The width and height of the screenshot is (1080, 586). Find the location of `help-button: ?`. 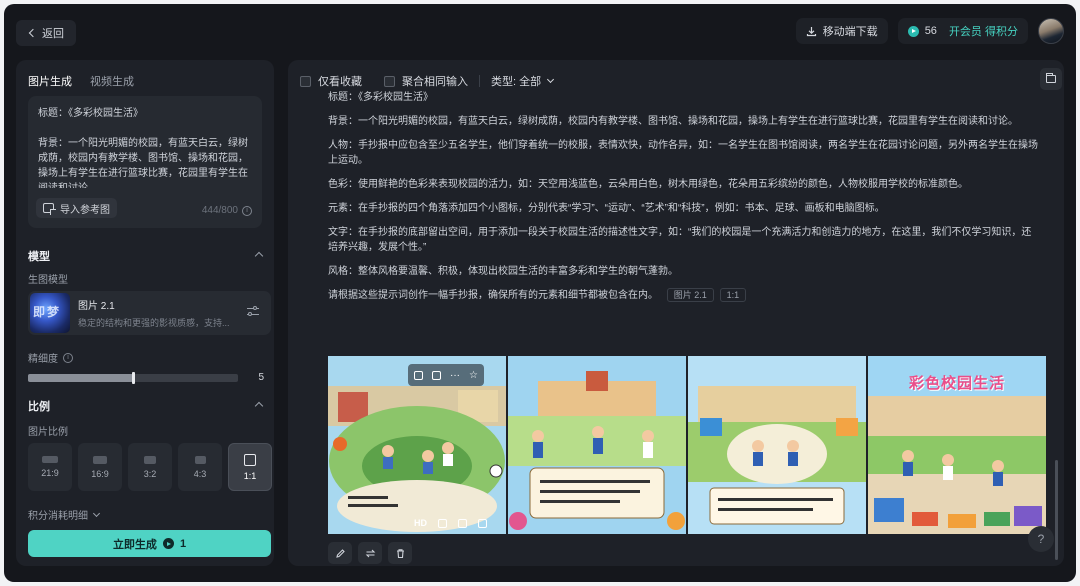

help-button: ? is located at coordinates (1041, 539).